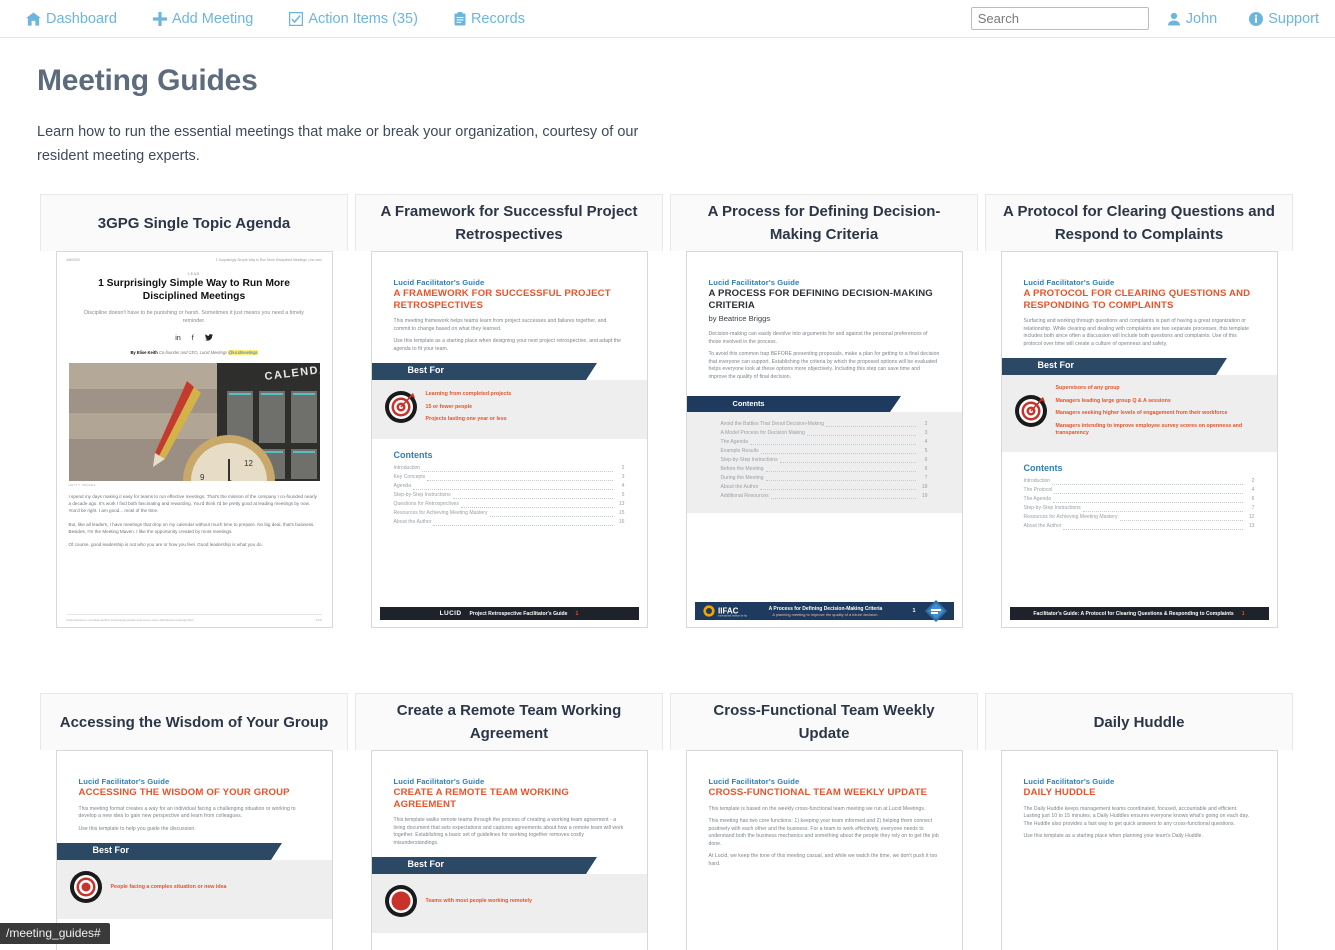  I want to click on target-icon, so click(401, 903).